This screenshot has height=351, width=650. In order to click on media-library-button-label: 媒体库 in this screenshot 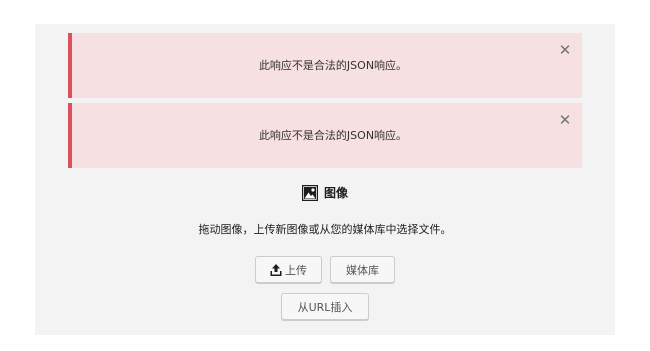, I will do `click(363, 270)`.